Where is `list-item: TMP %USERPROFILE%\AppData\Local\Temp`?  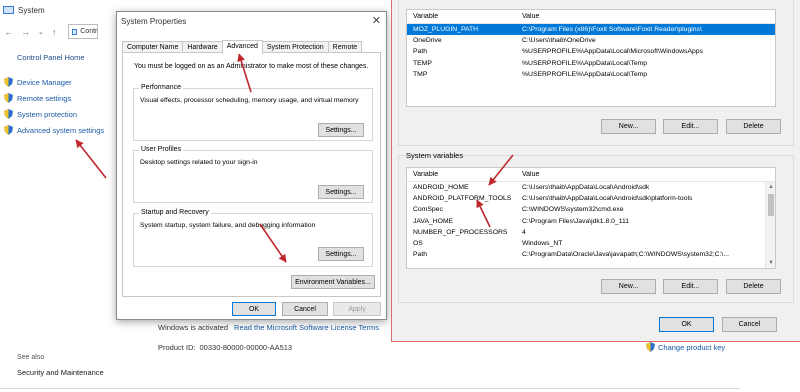 list-item: TMP %USERPROFILE%\AppData\Local\Temp is located at coordinates (591, 74).